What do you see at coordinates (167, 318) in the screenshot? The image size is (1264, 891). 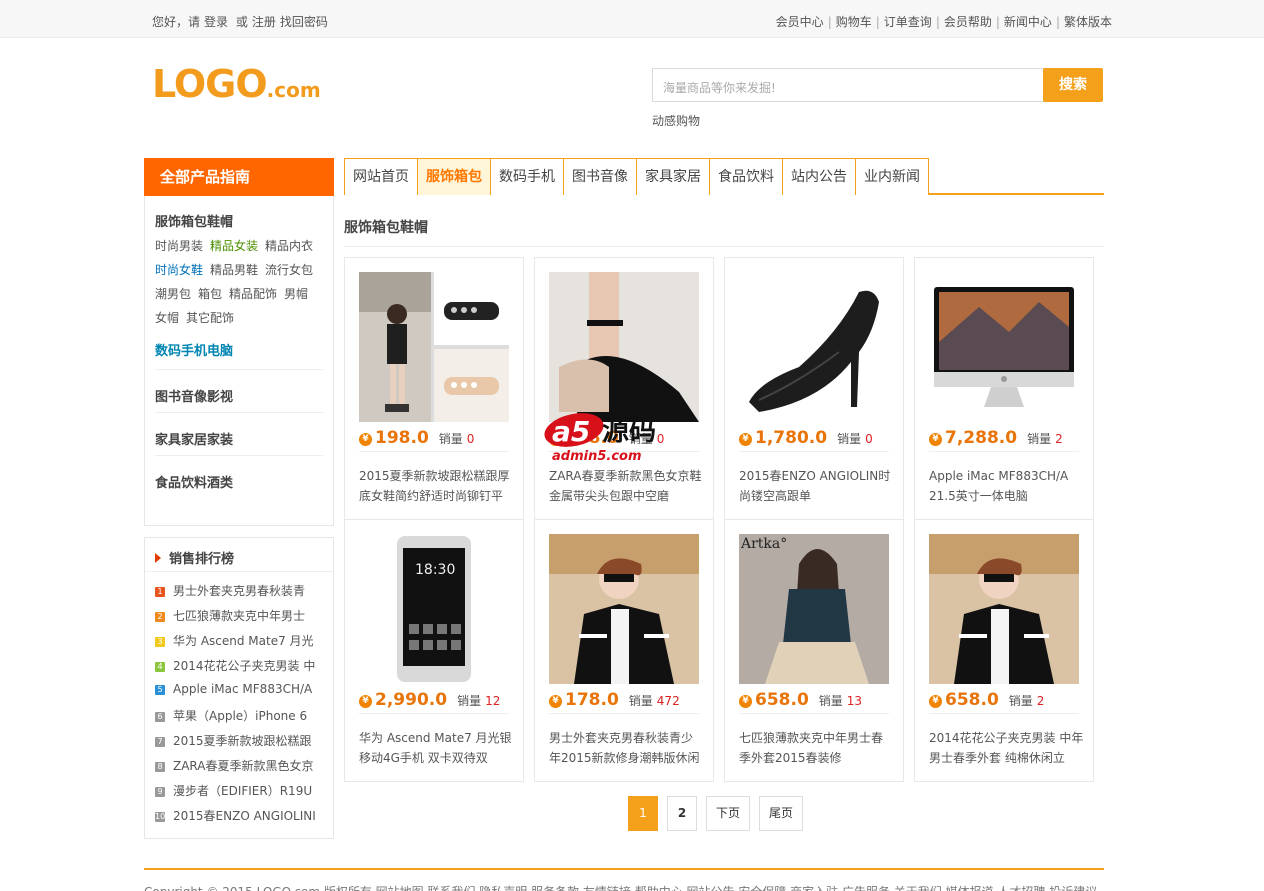 I see `category-link: 女帽` at bounding box center [167, 318].